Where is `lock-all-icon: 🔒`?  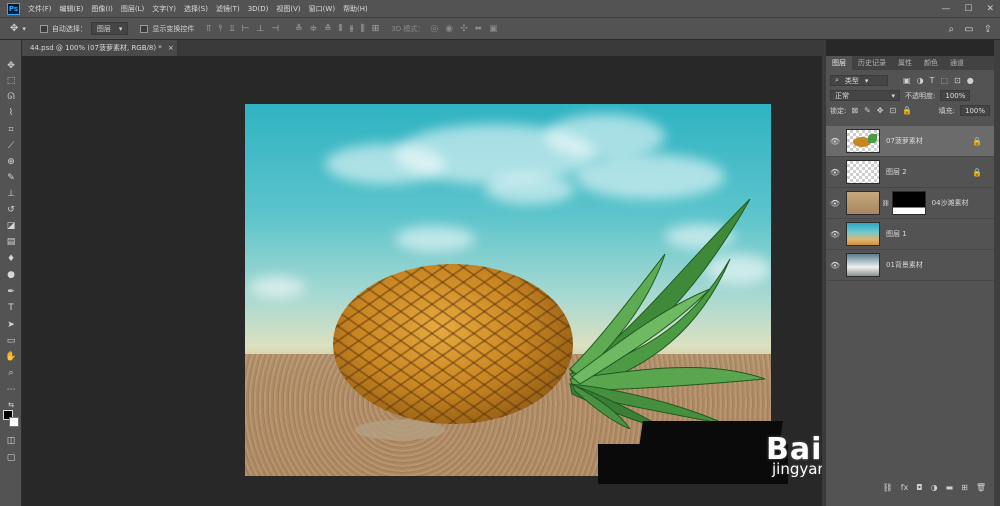 lock-all-icon: 🔒 is located at coordinates (907, 110).